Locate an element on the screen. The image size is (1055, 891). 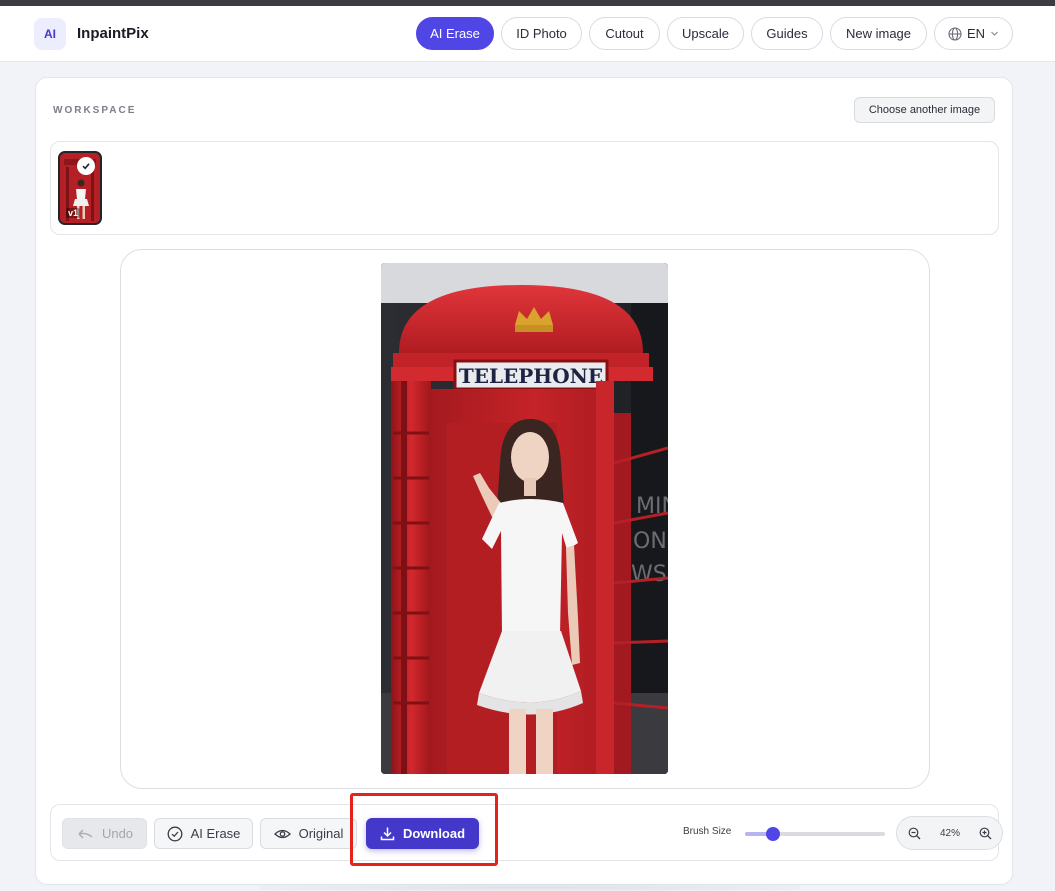
zoom-control: 42% is located at coordinates (949, 833).